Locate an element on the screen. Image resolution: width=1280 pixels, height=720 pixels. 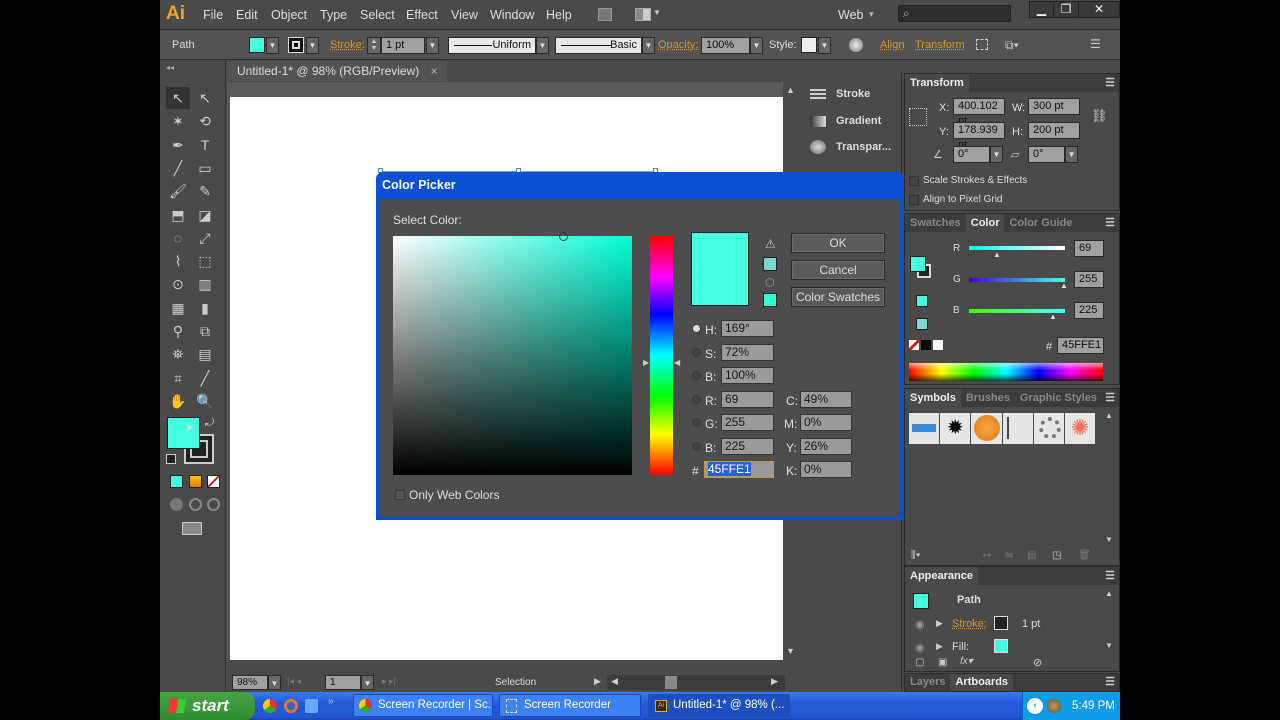
menu-file: File is located at coordinates (213, 15).